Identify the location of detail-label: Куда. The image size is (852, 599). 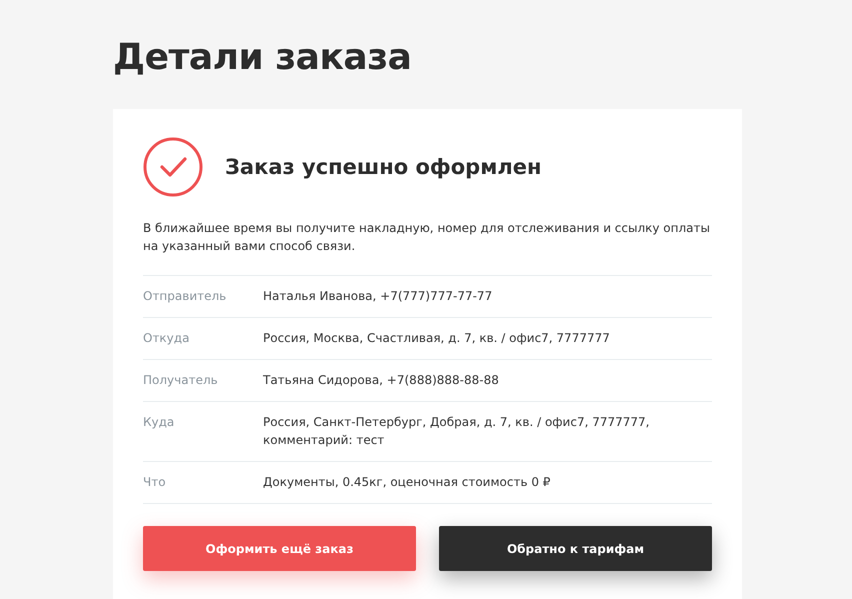
(159, 422).